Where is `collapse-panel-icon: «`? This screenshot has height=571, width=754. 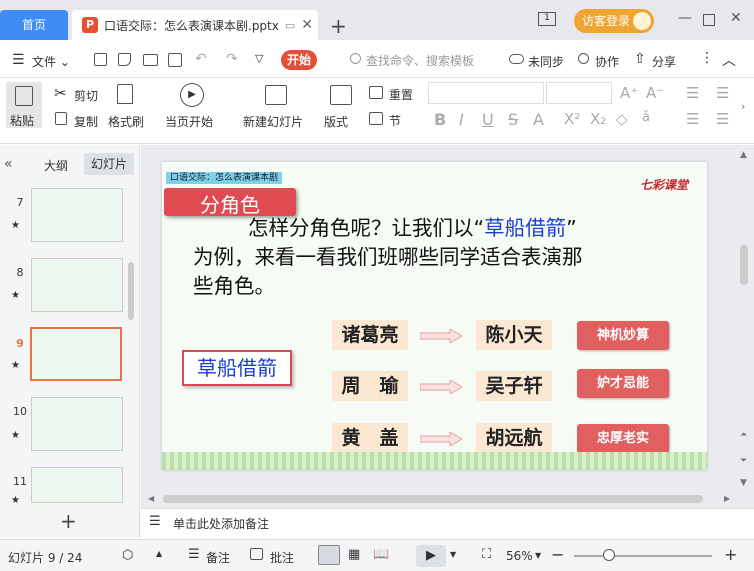 collapse-panel-icon: « is located at coordinates (8, 164).